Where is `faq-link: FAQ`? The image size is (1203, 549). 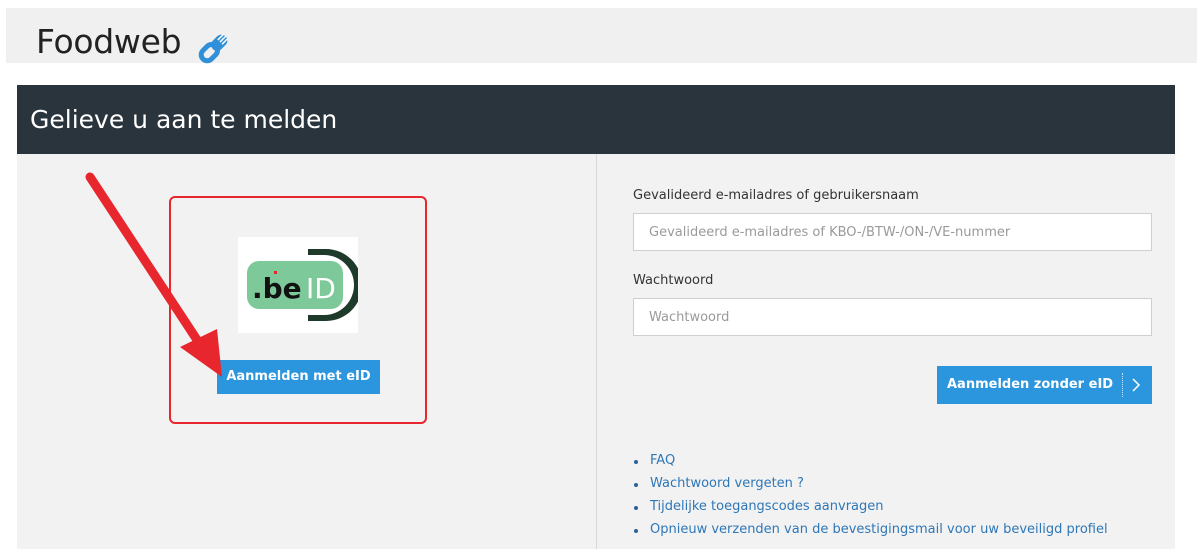
faq-link: FAQ is located at coordinates (662, 460).